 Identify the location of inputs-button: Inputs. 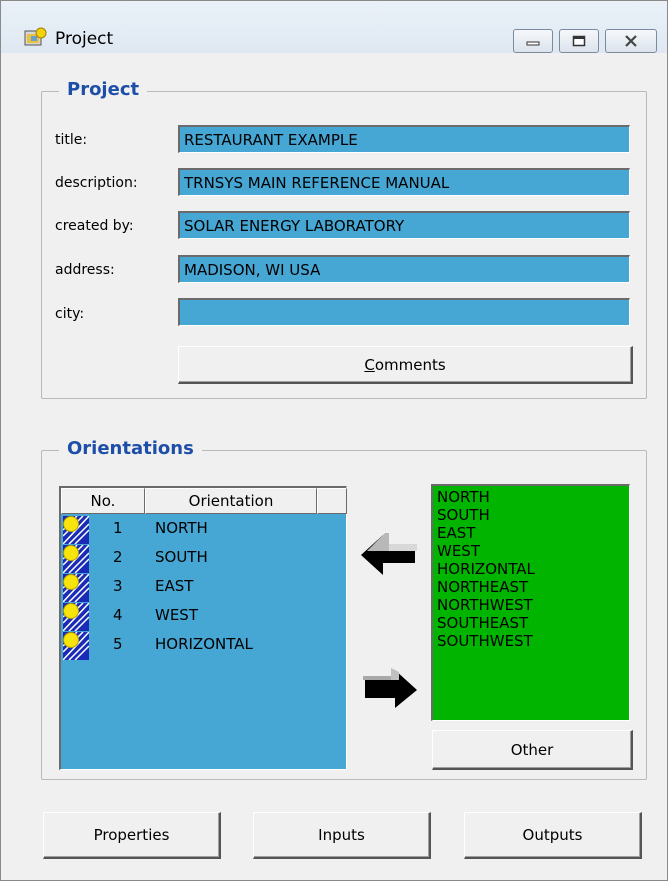
(342, 835).